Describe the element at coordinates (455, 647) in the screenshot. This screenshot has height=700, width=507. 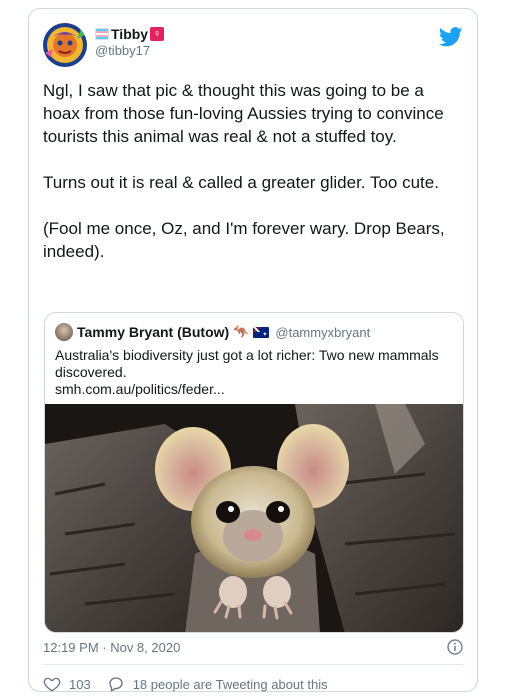
I see `info-icon` at that location.